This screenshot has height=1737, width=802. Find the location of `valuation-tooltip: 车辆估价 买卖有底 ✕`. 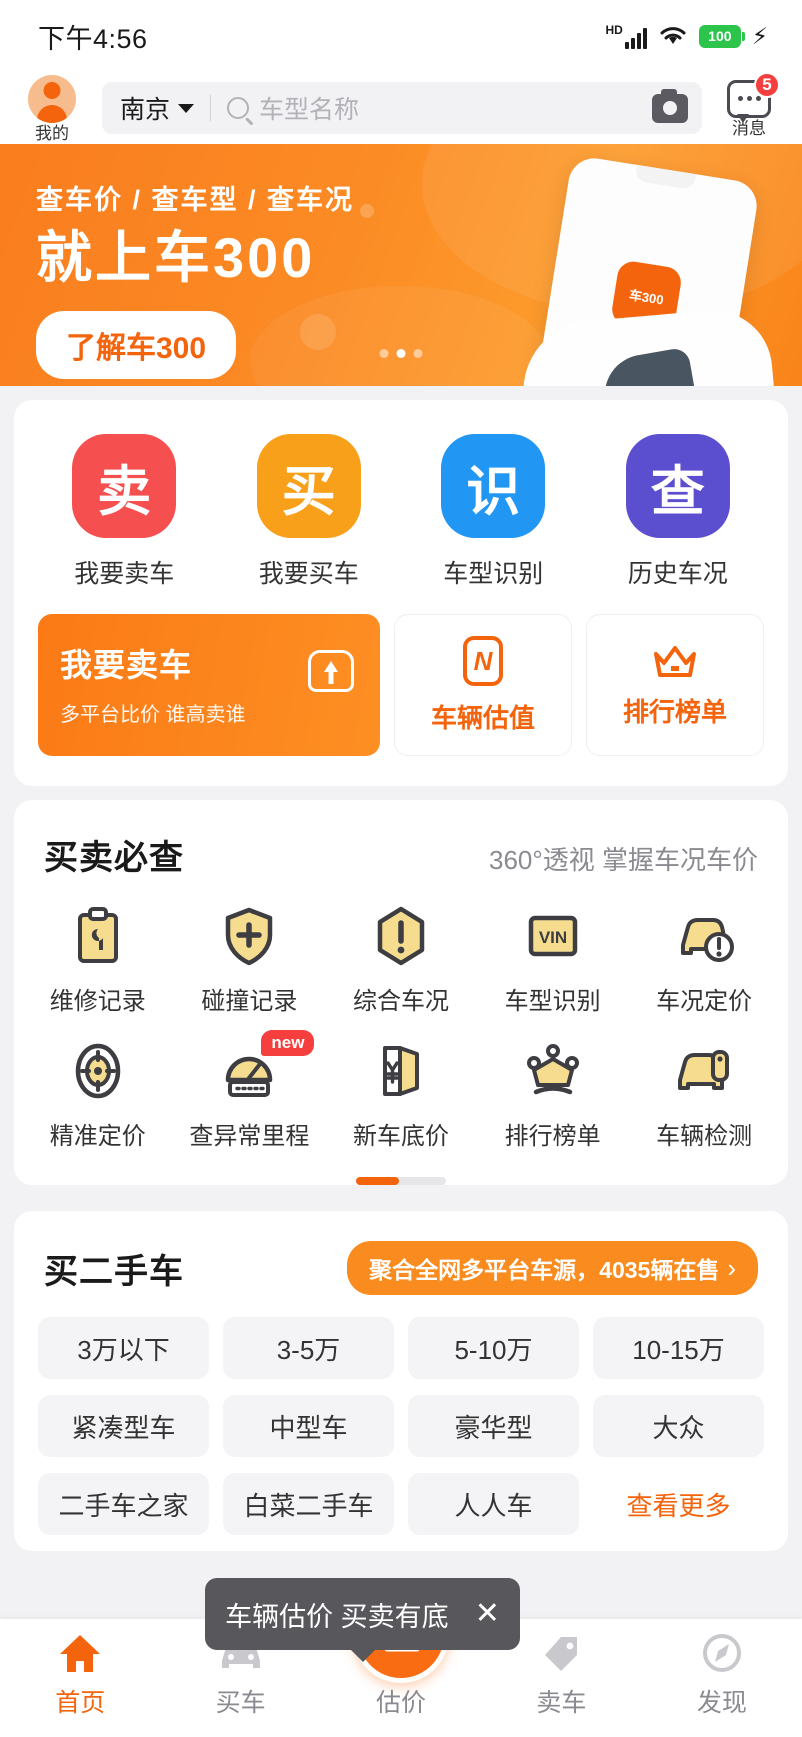

valuation-tooltip: 车辆估价 买卖有底 ✕ is located at coordinates (362, 1614).